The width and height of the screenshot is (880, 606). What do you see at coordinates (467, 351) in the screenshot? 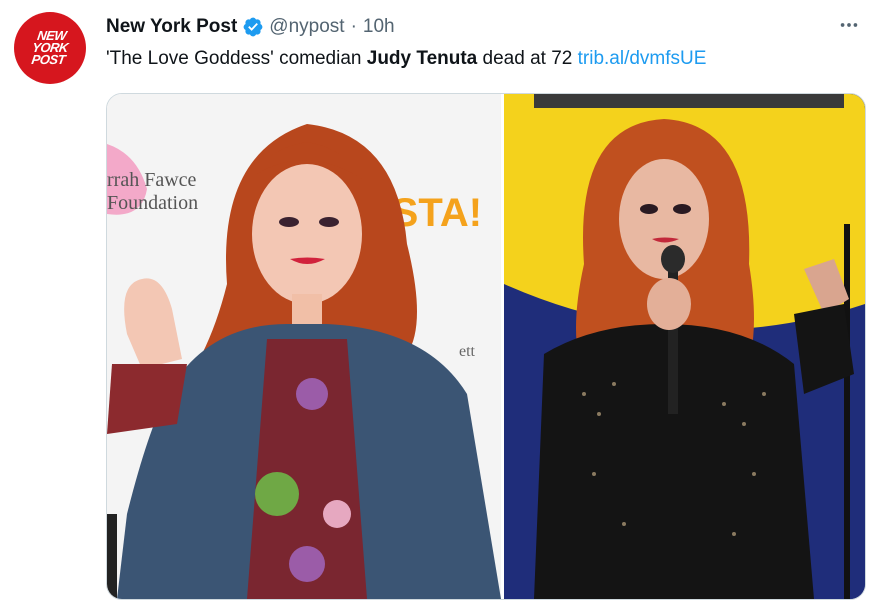
I see `backdrop-text: ett` at bounding box center [467, 351].